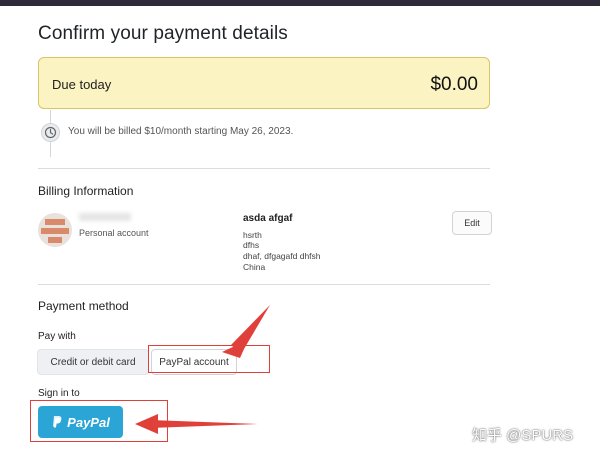  I want to click on watermark: 知乎 @SPURS, so click(523, 435).